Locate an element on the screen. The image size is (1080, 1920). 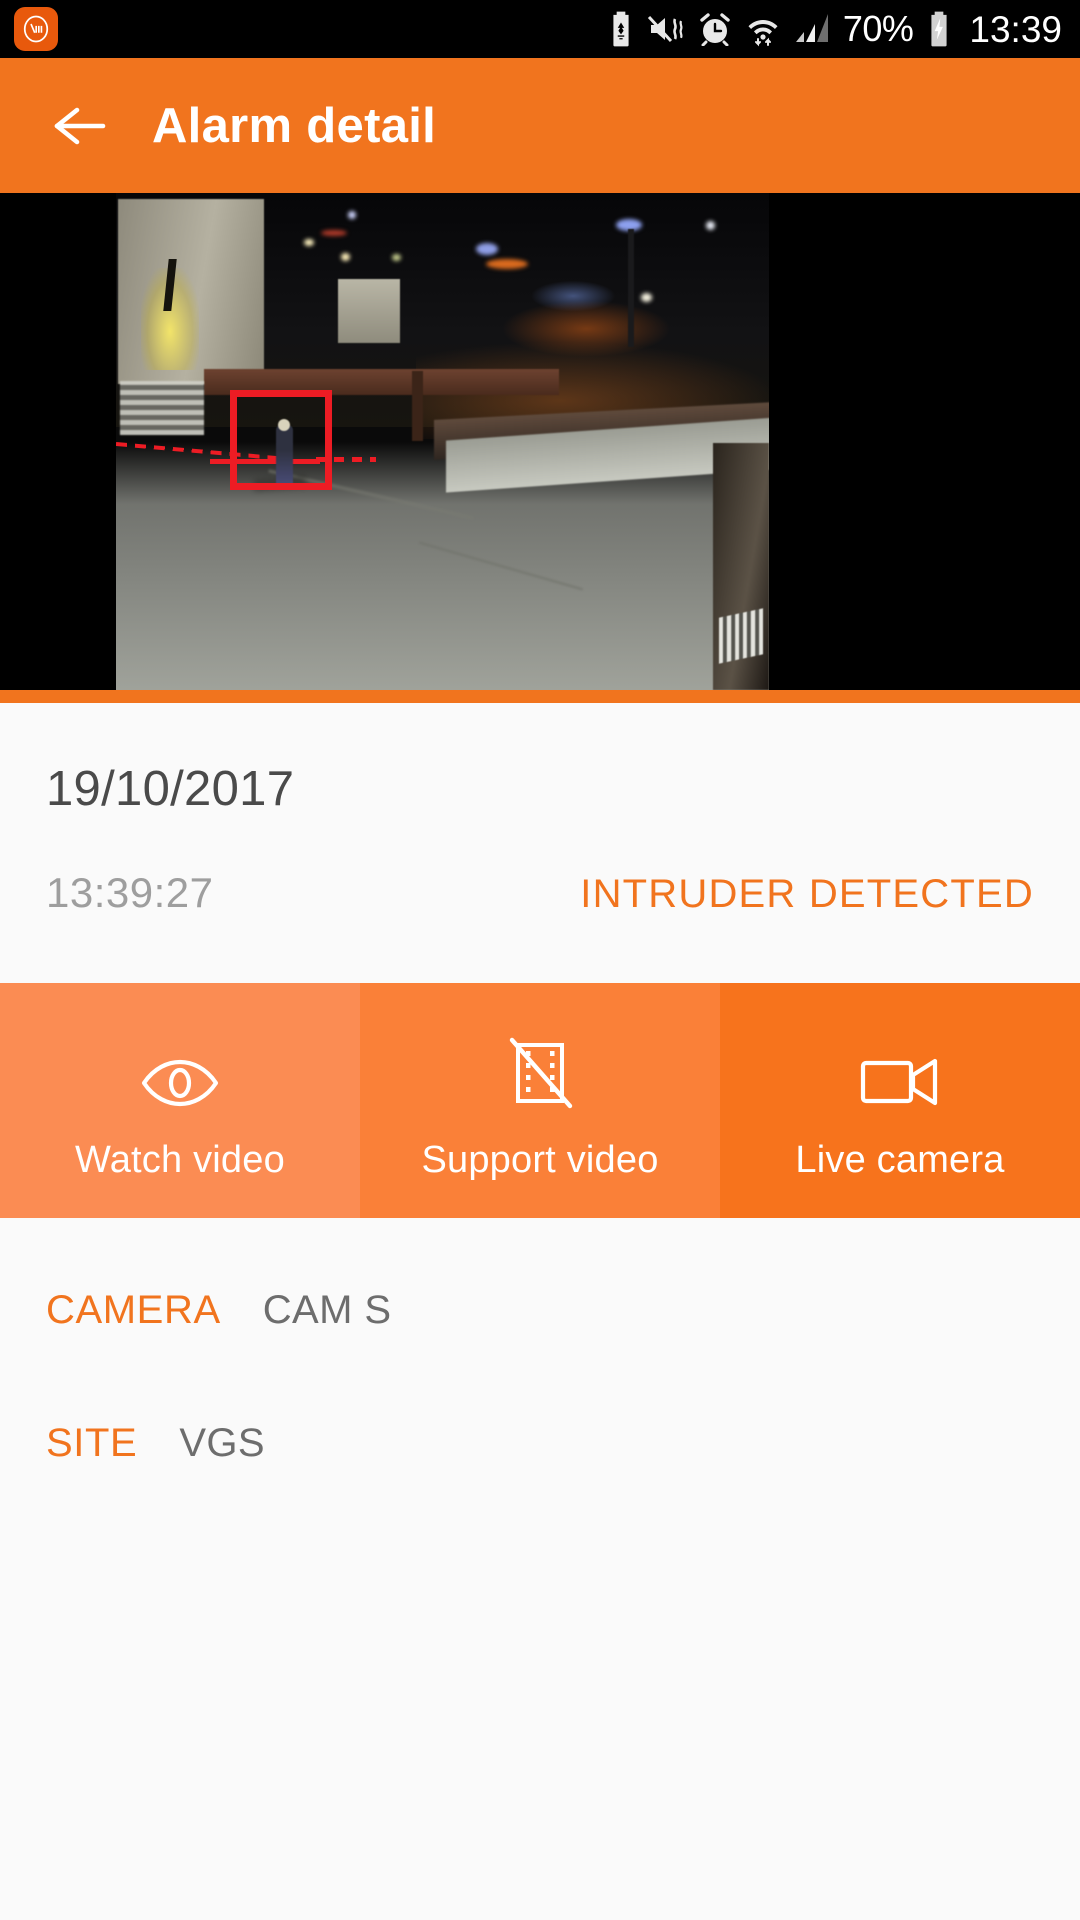
scene-fence-post is located at coordinates (417, 406).